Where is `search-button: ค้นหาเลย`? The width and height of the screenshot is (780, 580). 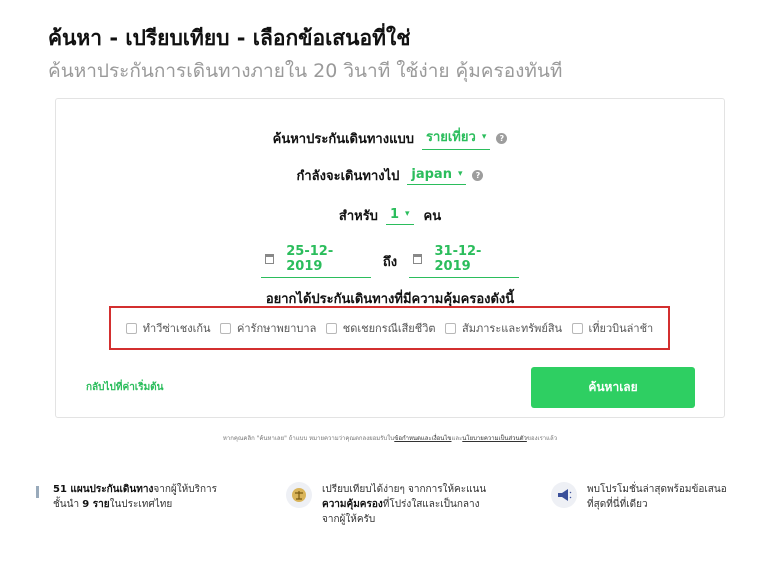
search-button: ค้นหาเลย is located at coordinates (613, 387).